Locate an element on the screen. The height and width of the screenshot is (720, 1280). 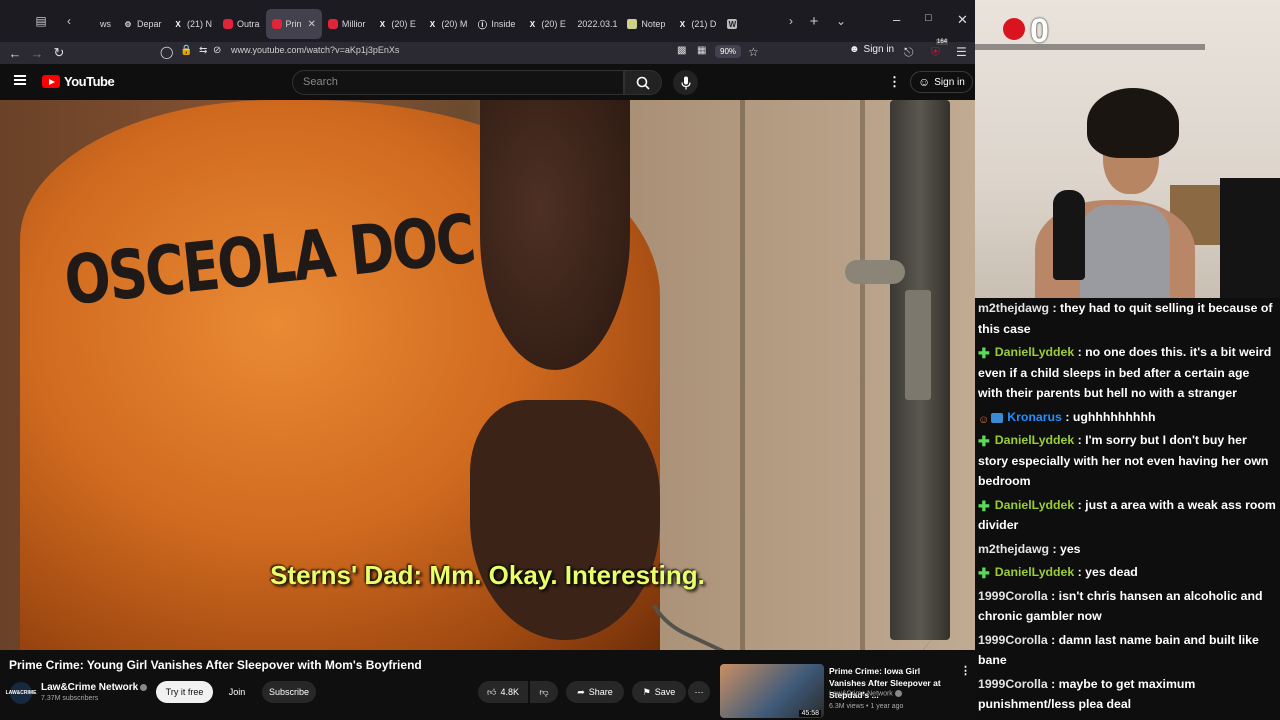
subscribe-button: Subscribe is located at coordinates (289, 692).